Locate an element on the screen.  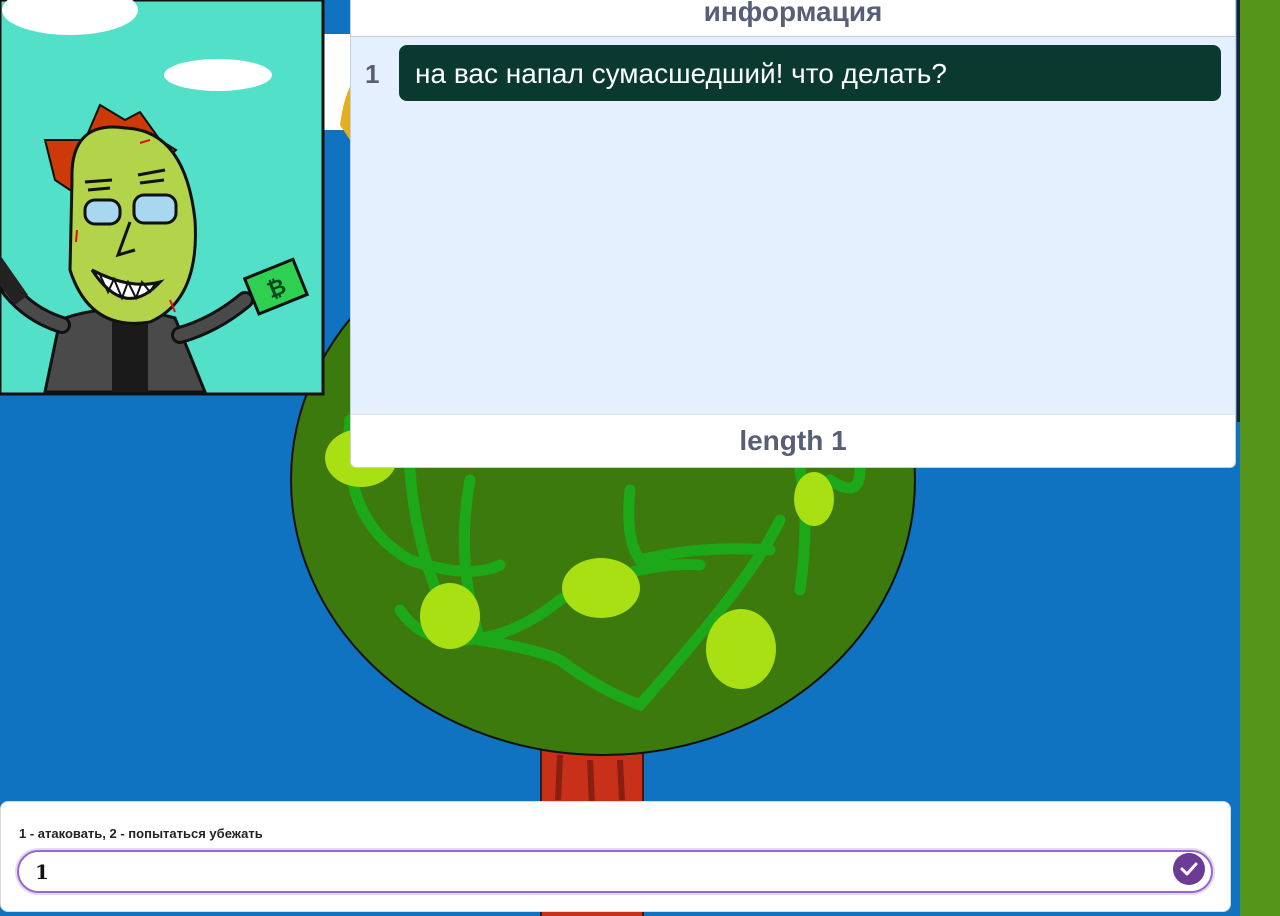
submit-answer-button is located at coordinates (1189, 869).